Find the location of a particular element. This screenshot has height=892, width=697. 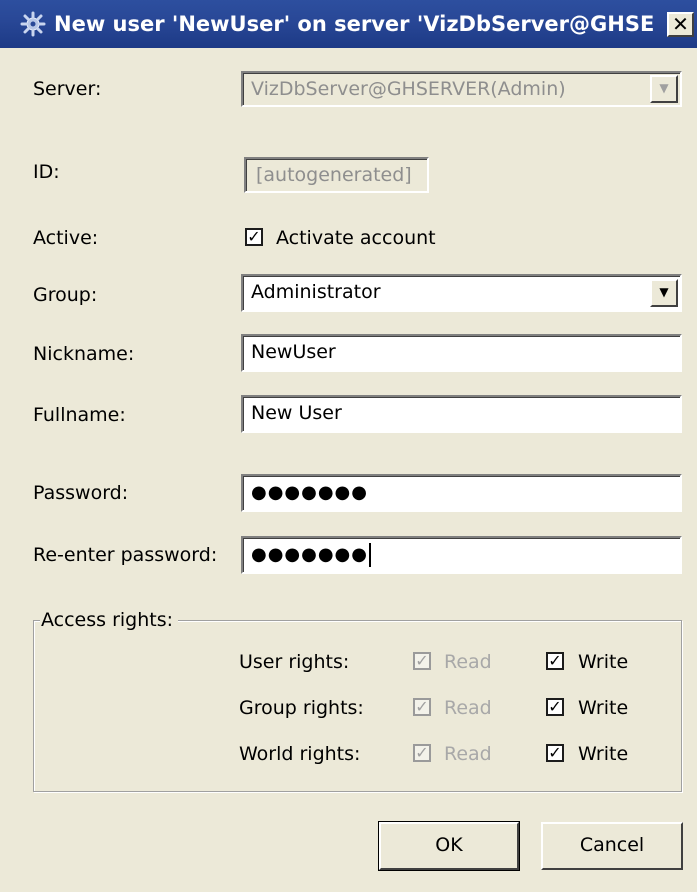

server-dropdown-button: ▼ is located at coordinates (664, 89).